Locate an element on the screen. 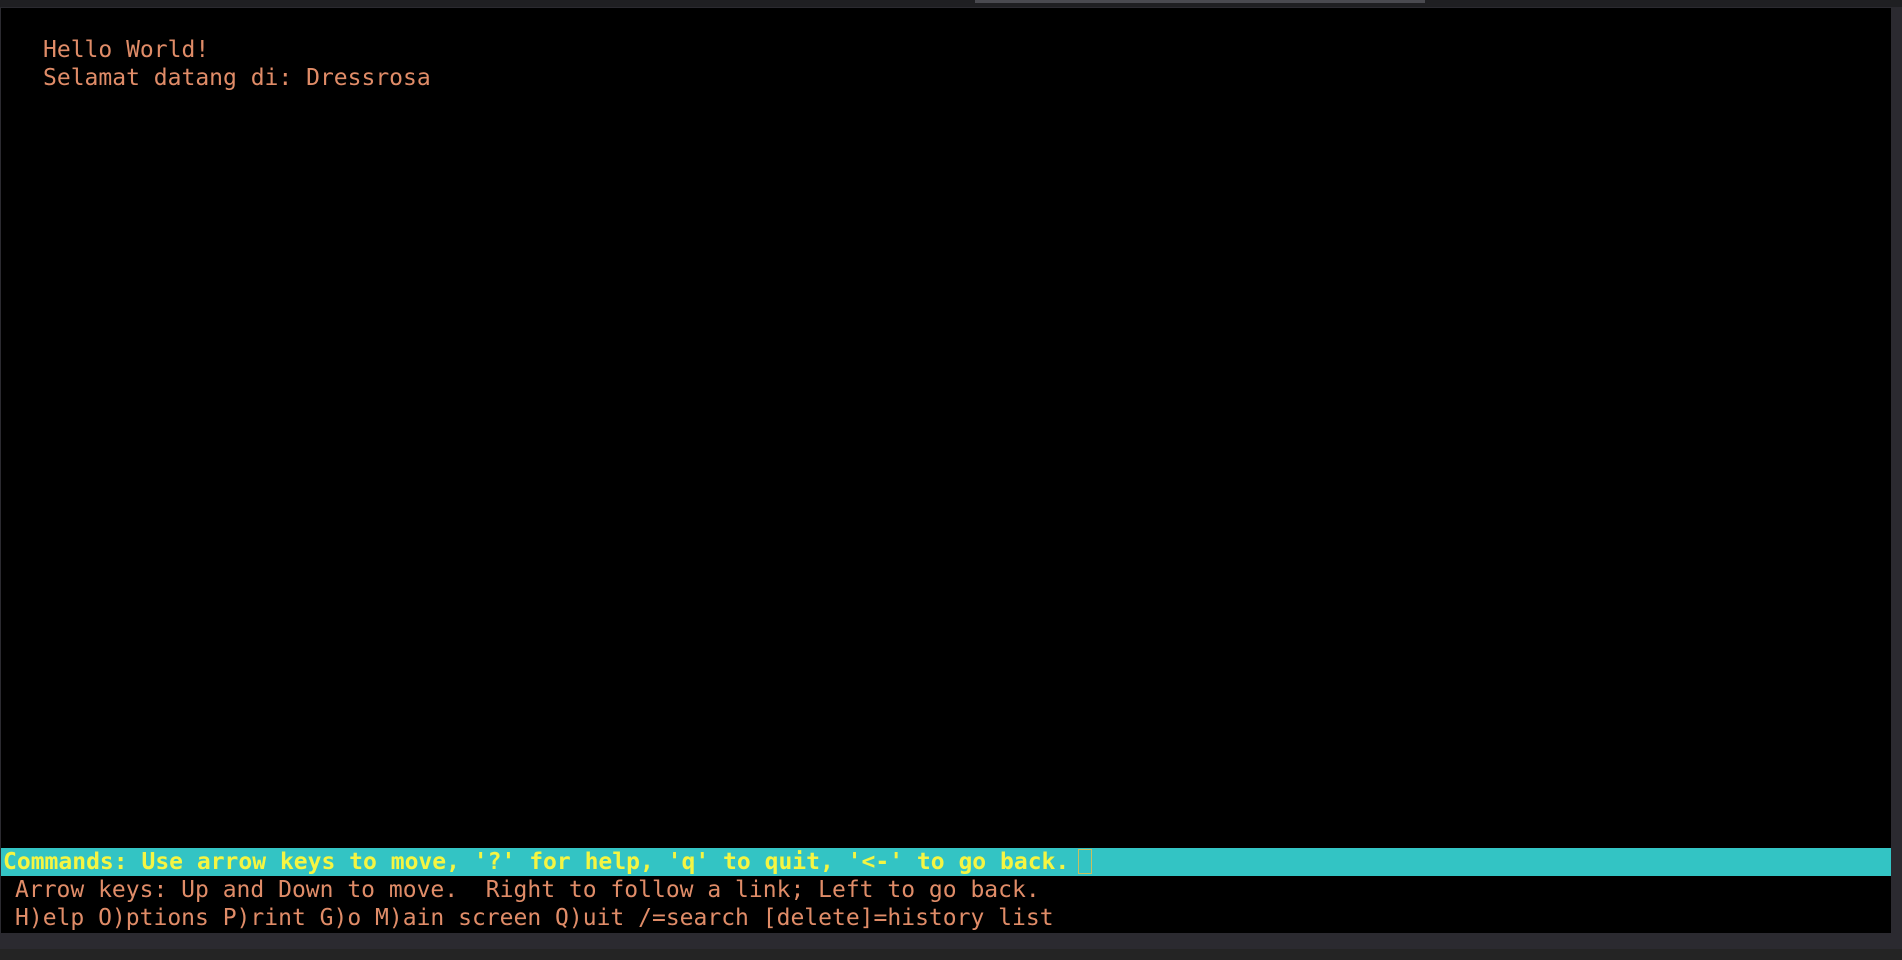 This screenshot has height=960, width=1902. window-right-edge is located at coordinates (1896, 470).